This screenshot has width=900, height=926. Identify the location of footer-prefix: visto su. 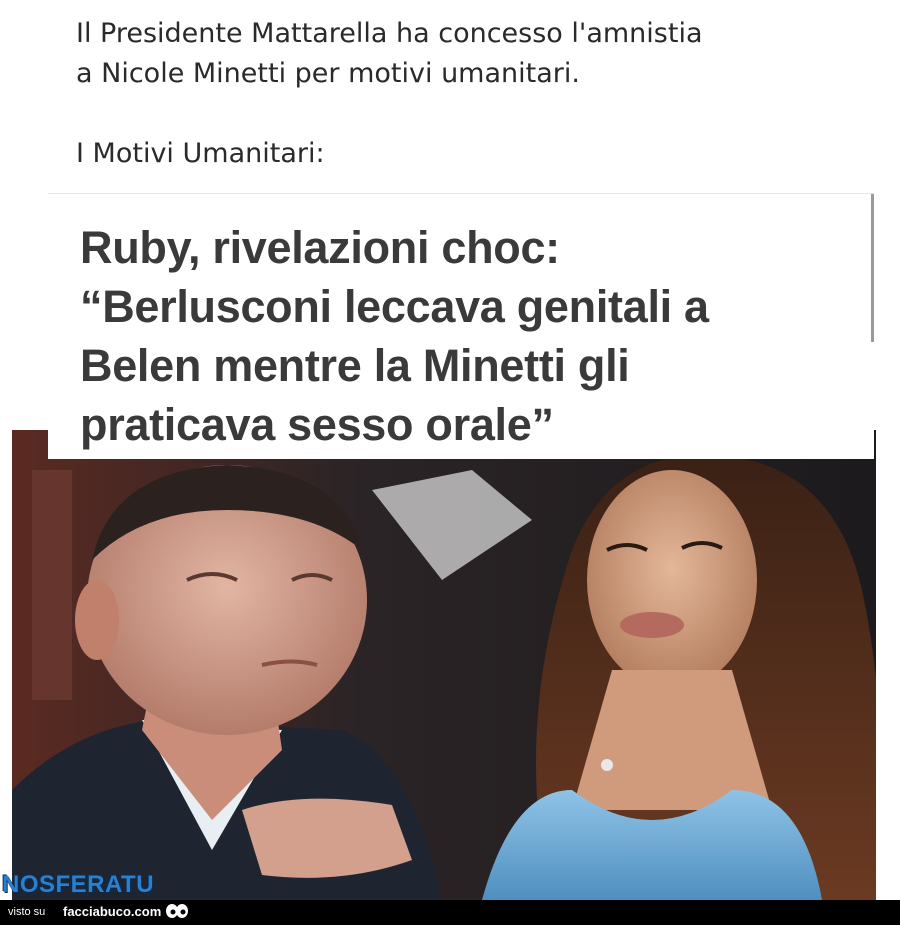
(27, 912).